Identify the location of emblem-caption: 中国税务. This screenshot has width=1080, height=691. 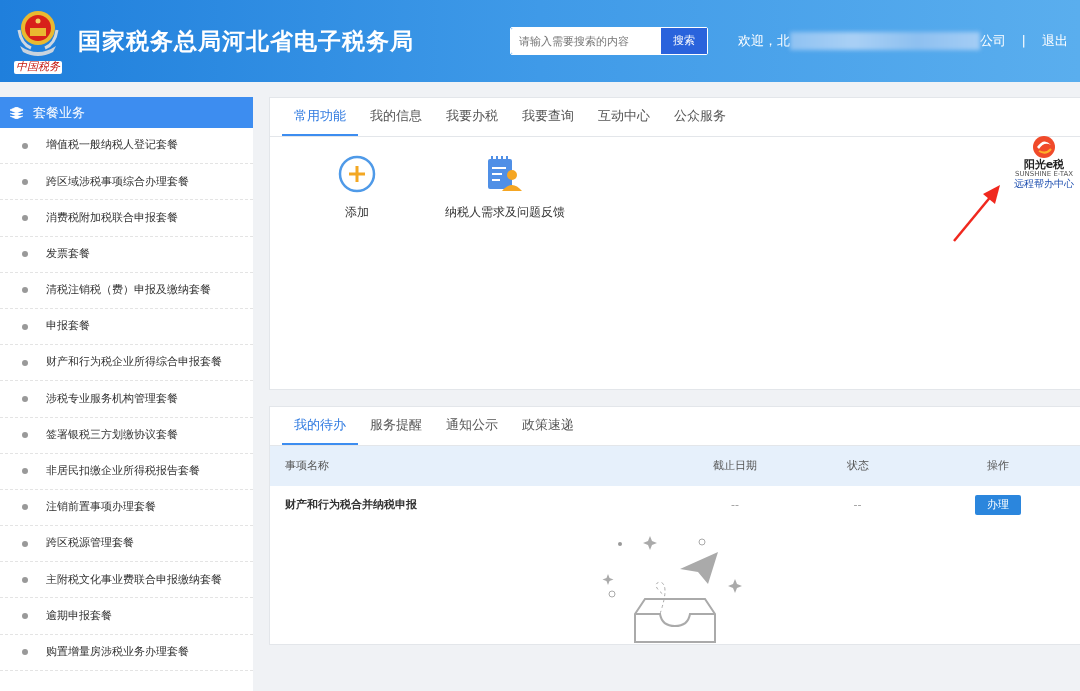
(38, 67).